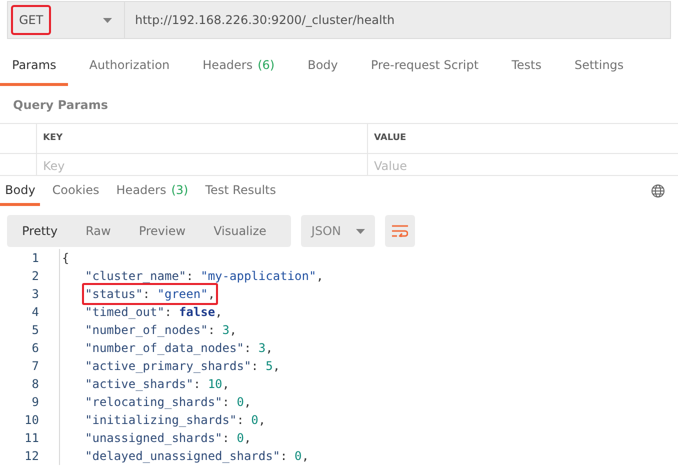 Image resolution: width=678 pixels, height=467 pixels. I want to click on tab: Pre-request Script, so click(424, 66).